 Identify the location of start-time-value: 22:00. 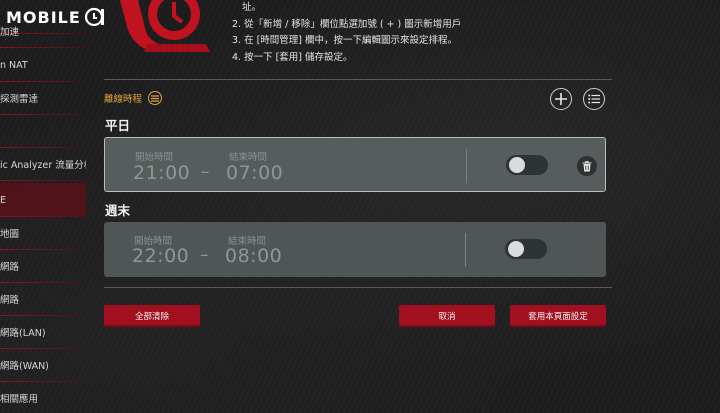
(160, 256).